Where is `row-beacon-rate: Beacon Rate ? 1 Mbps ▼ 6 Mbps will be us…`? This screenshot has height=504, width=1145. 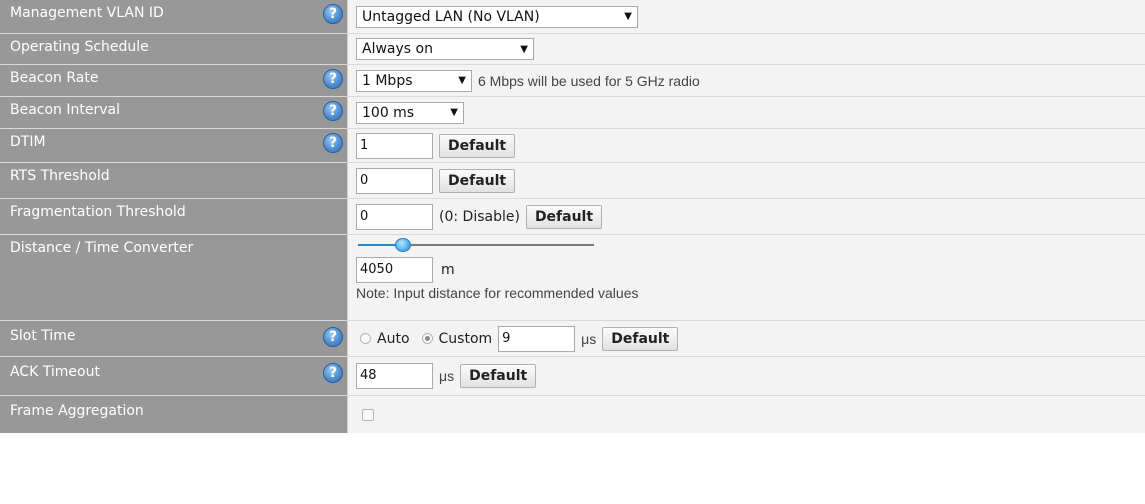
row-beacon-rate: Beacon Rate ? 1 Mbps ▼ 6 Mbps will be us… is located at coordinates (572, 81).